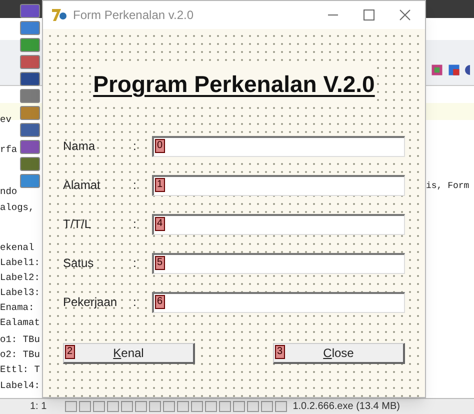 This screenshot has height=414, width=474. Describe the element at coordinates (20, 386) in the screenshot. I see `code-line: Label4:` at that location.